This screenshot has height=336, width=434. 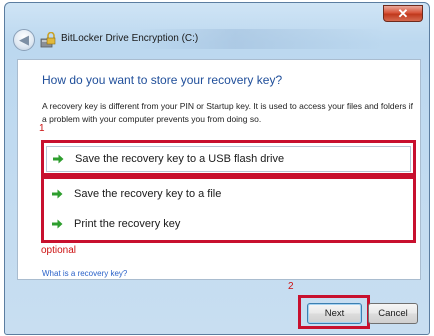 What do you see at coordinates (59, 250) in the screenshot?
I see `annotation-optional: optional` at bounding box center [59, 250].